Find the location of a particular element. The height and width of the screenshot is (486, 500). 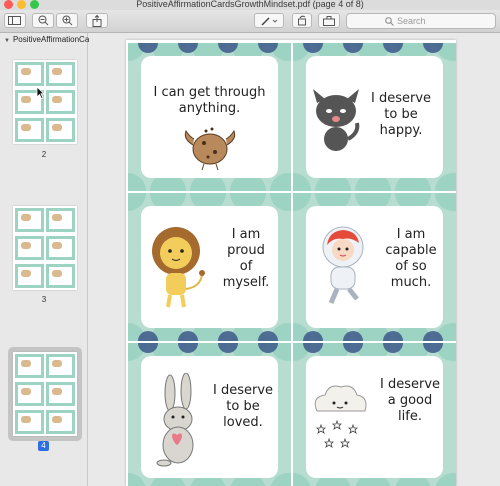

card-text: I am capable of so much. is located at coordinates (411, 258).